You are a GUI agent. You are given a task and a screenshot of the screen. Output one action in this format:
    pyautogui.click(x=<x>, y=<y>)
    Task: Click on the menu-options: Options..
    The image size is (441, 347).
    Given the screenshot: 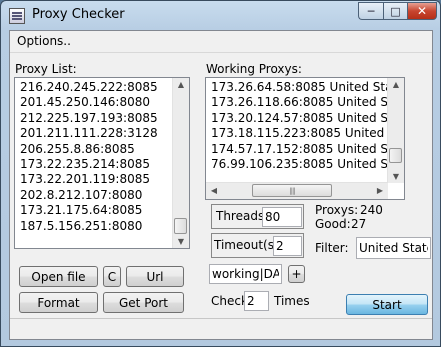 What is the action you would take?
    pyautogui.click(x=44, y=41)
    